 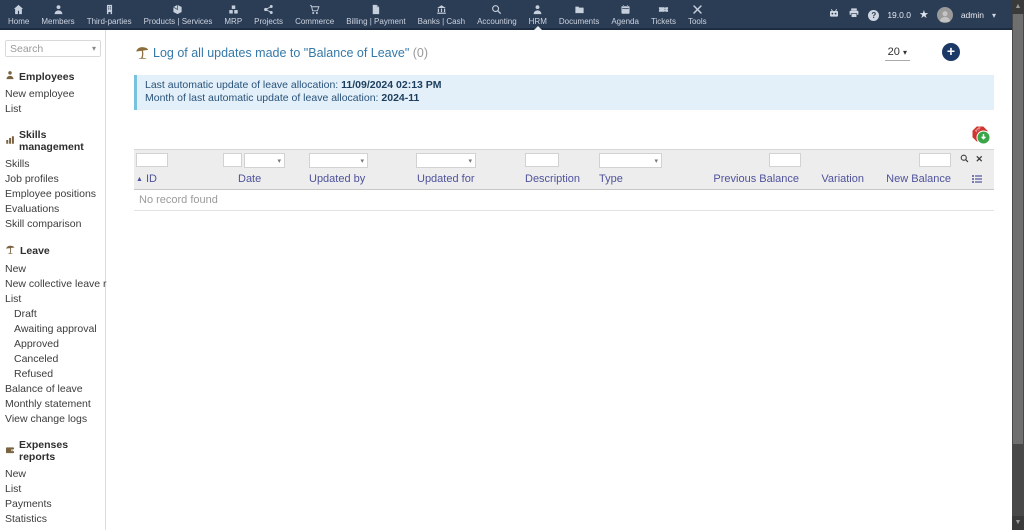 What do you see at coordinates (337, 179) in the screenshot?
I see `column-header-updated-by: Updated by` at bounding box center [337, 179].